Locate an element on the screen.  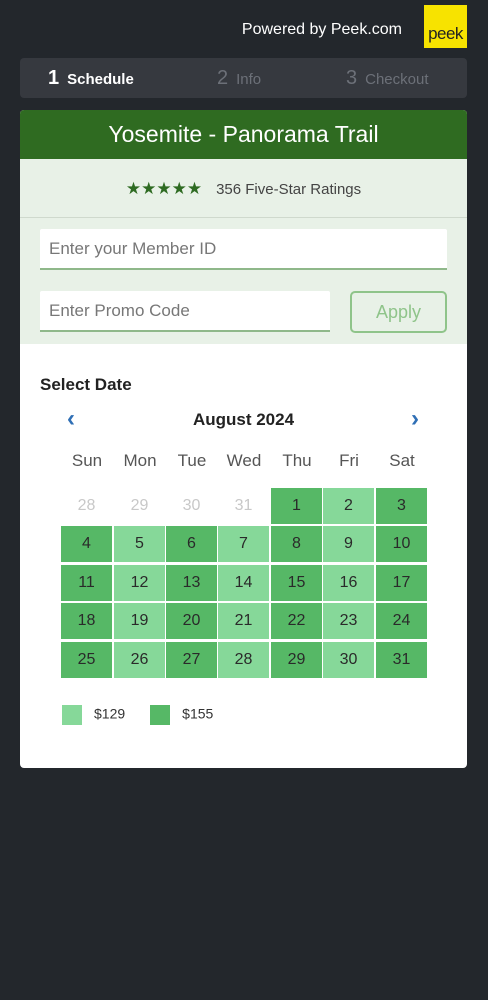
calendar-day: 7 is located at coordinates (243, 544).